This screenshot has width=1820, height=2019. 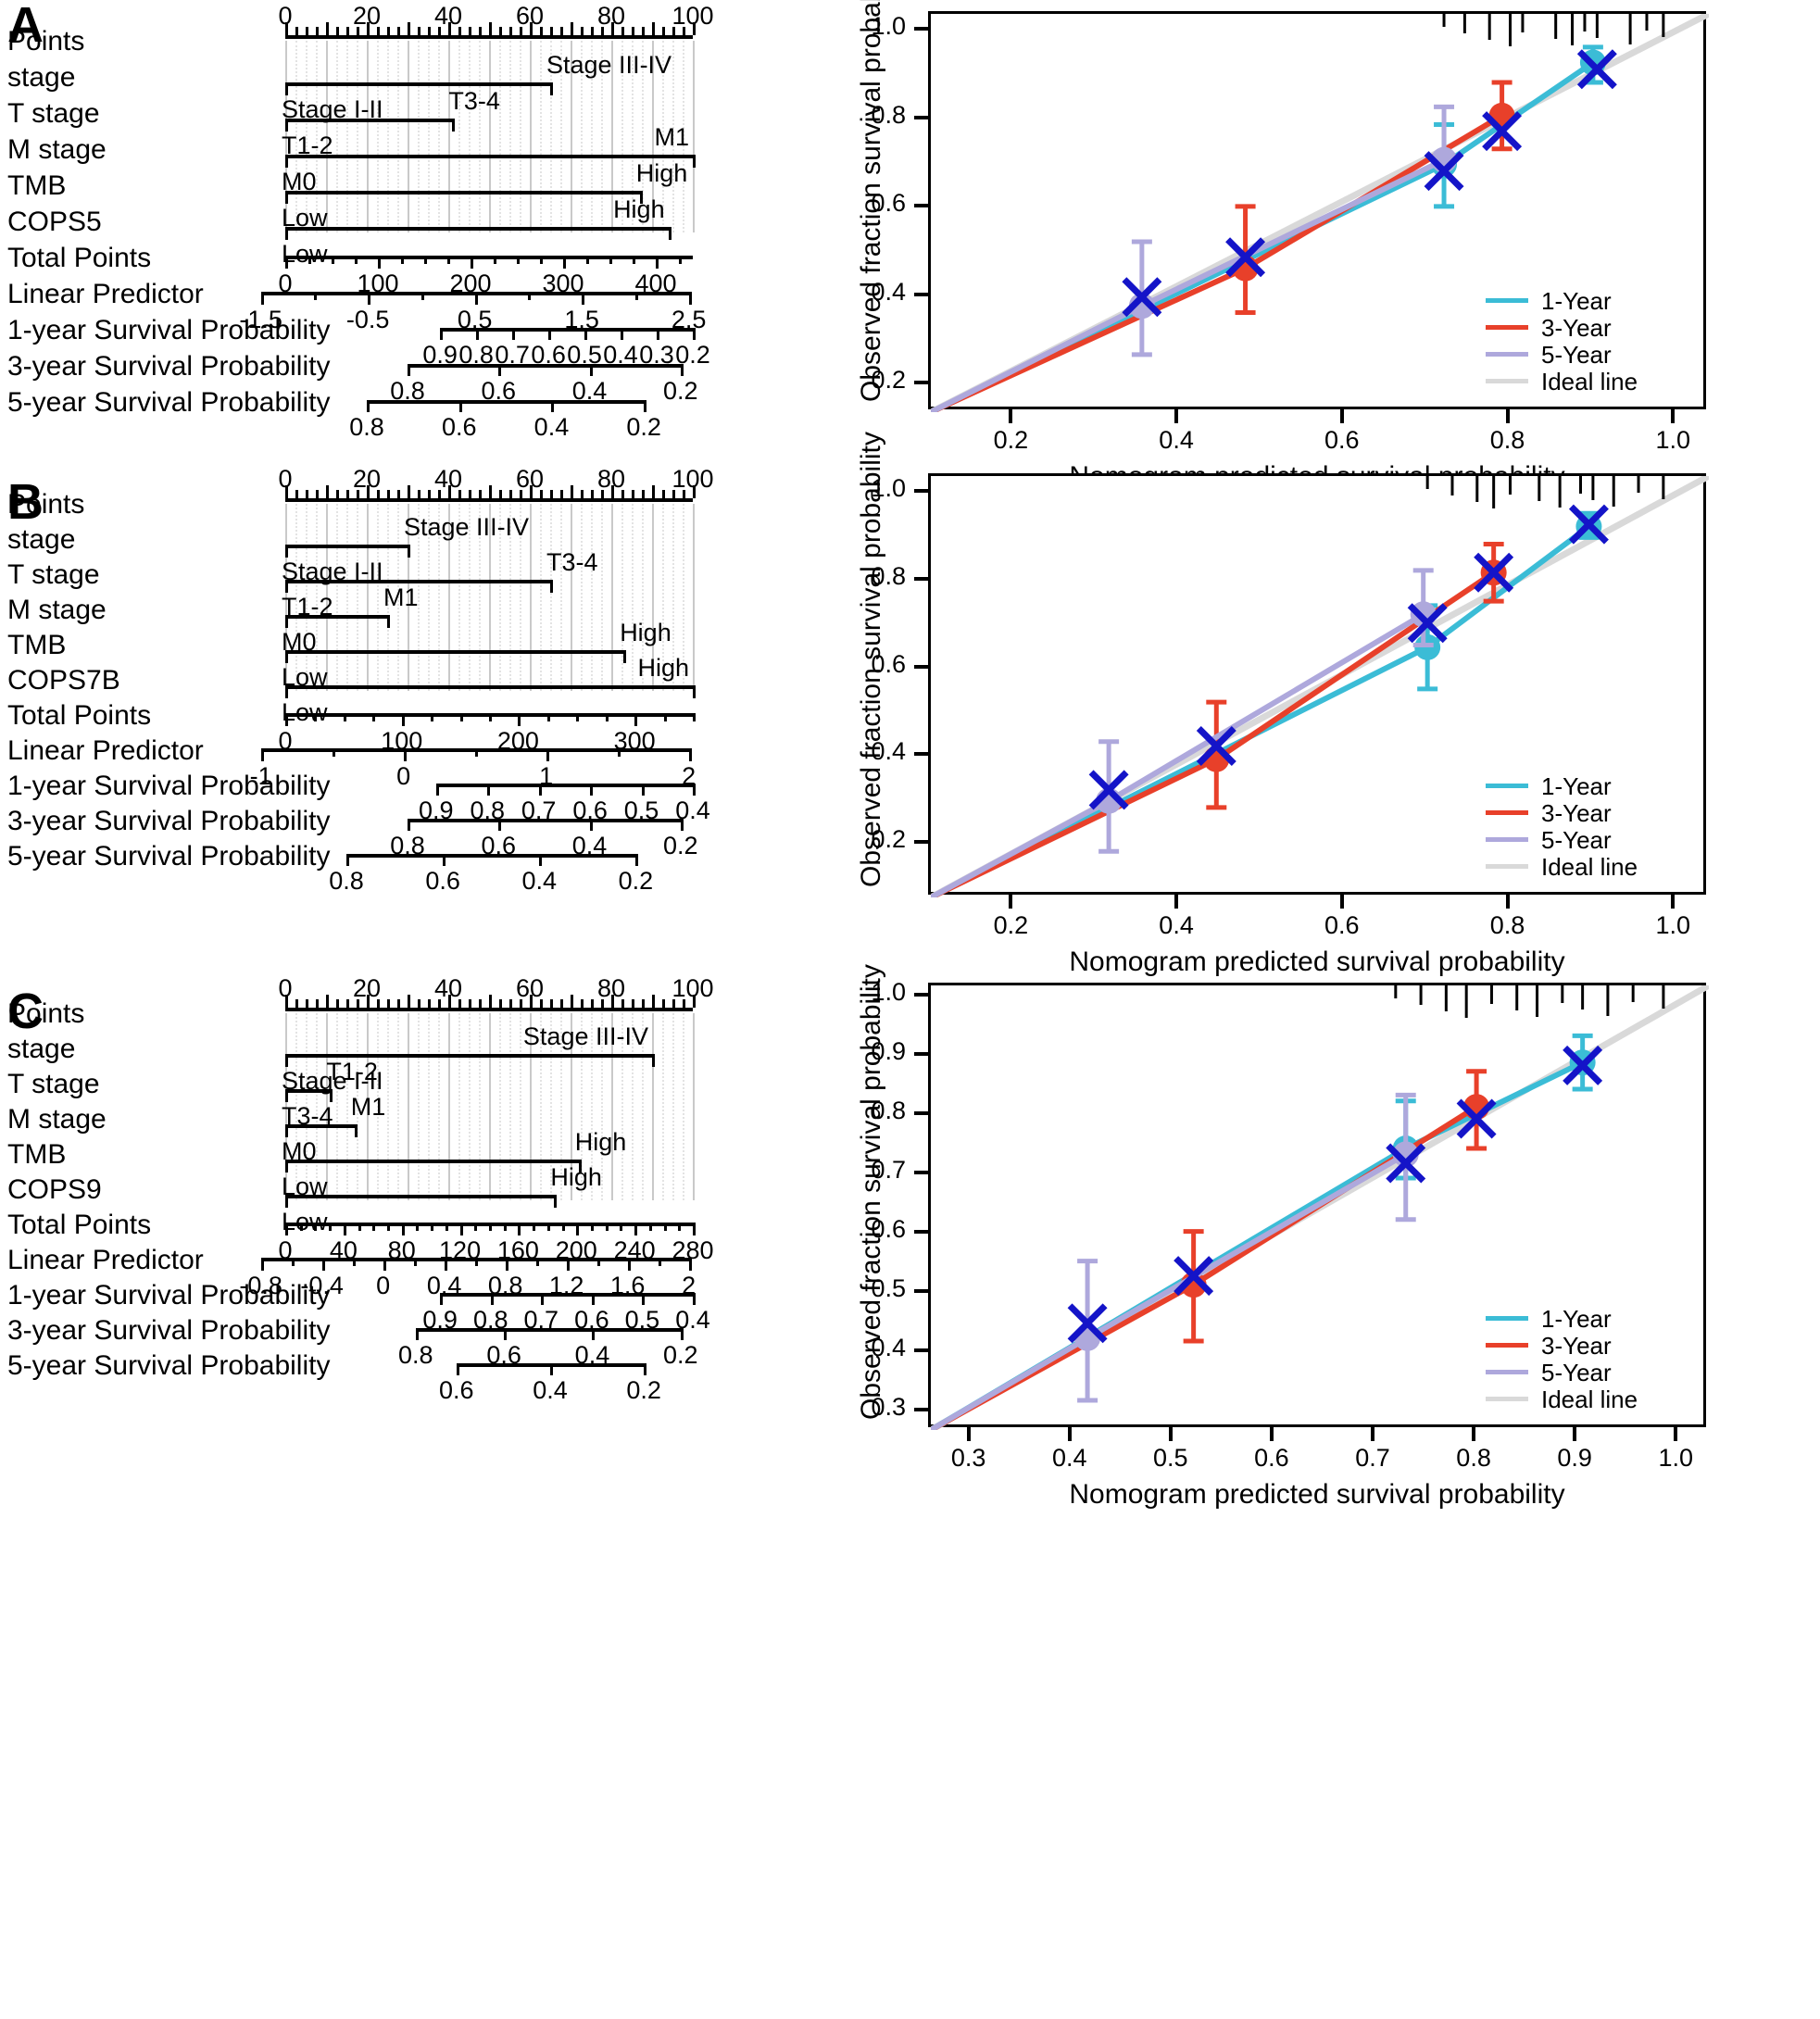 I want to click on x-axis-tick-label-4: 0.7, so click(x=1372, y=1458).